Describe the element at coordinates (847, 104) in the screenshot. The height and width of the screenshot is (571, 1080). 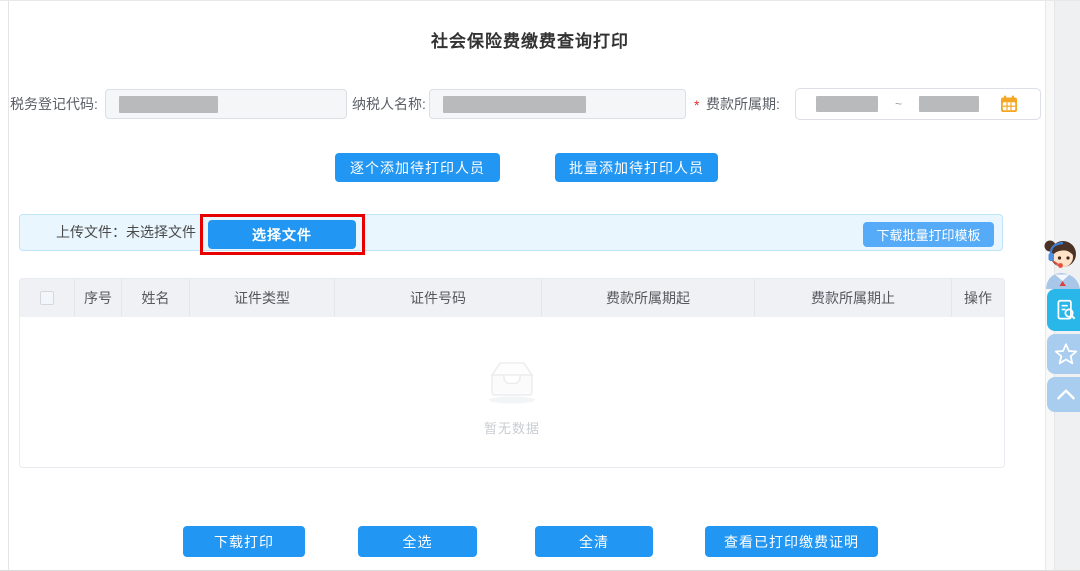
I see `fee-period-start-redacted-value` at that location.